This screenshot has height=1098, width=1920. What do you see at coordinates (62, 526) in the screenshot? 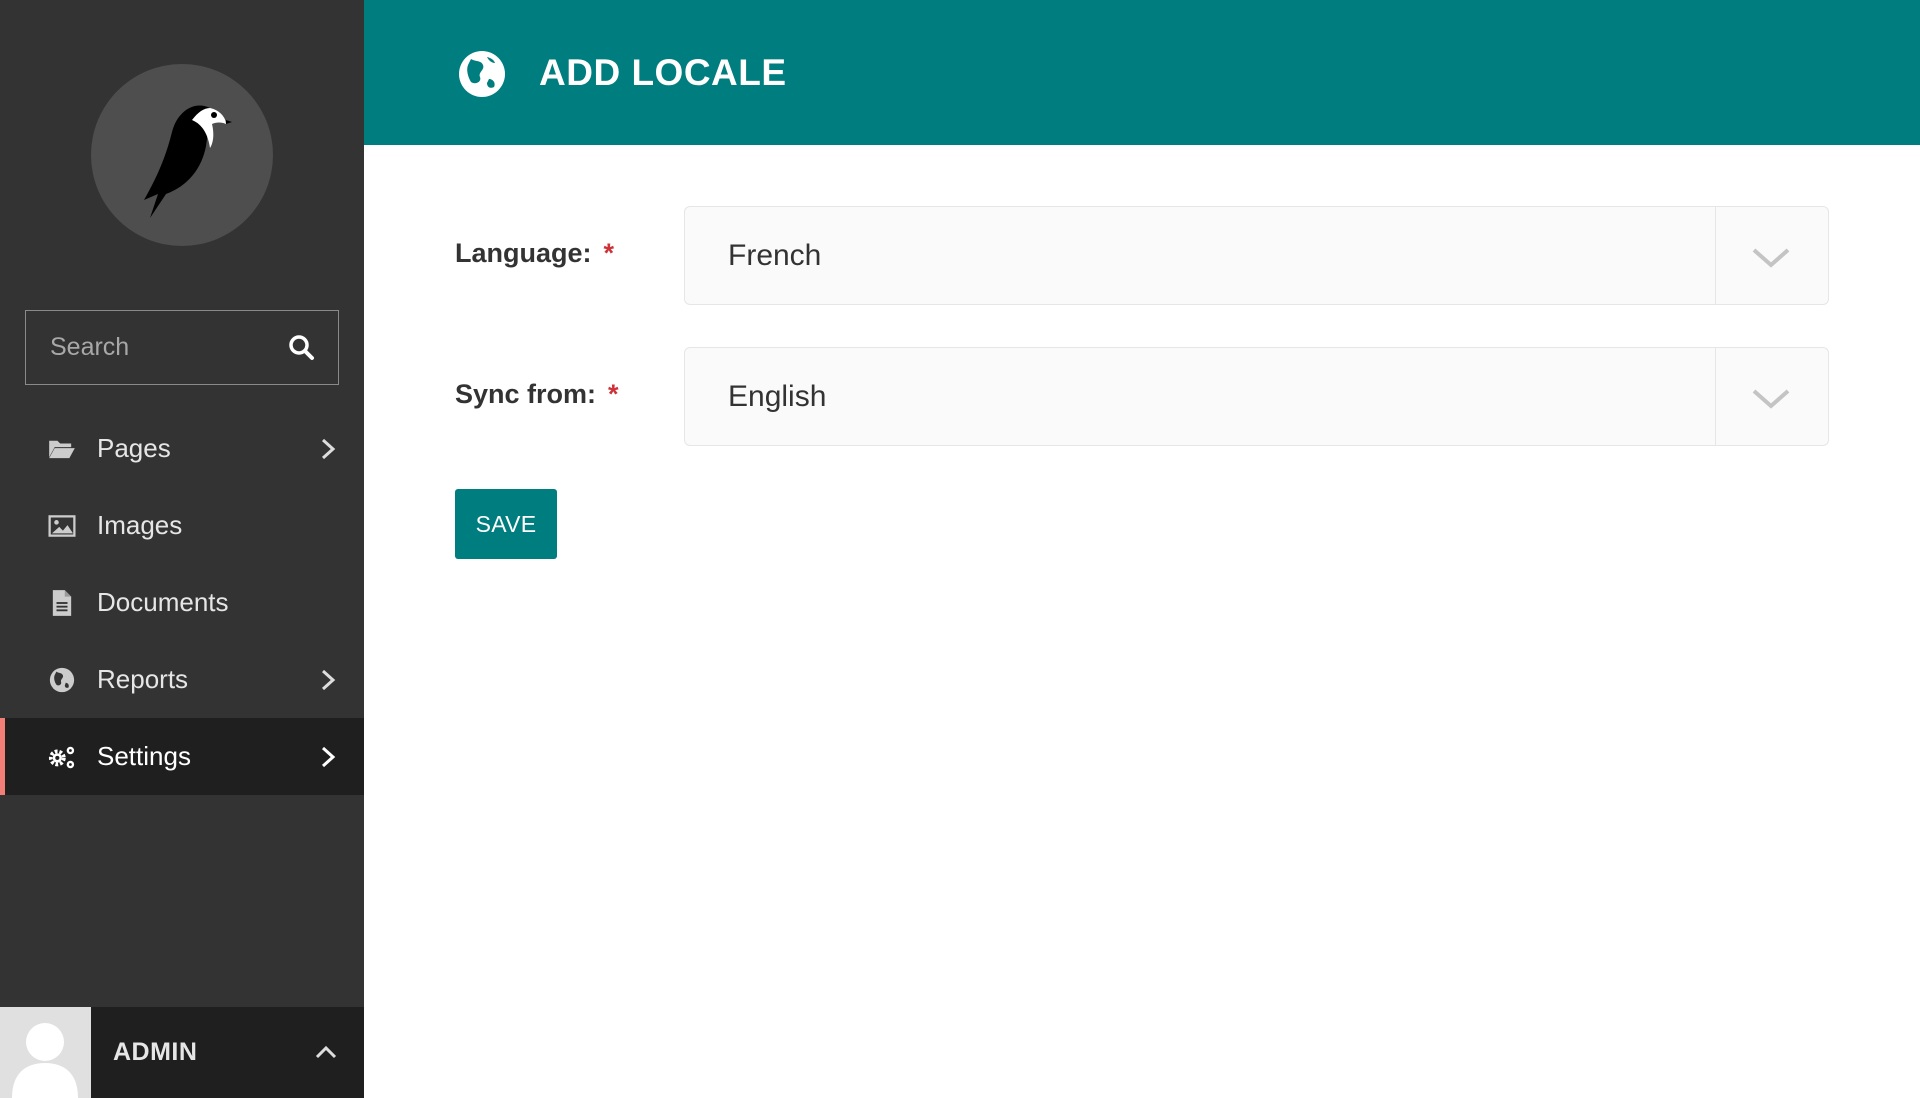
I see `image-icon` at bounding box center [62, 526].